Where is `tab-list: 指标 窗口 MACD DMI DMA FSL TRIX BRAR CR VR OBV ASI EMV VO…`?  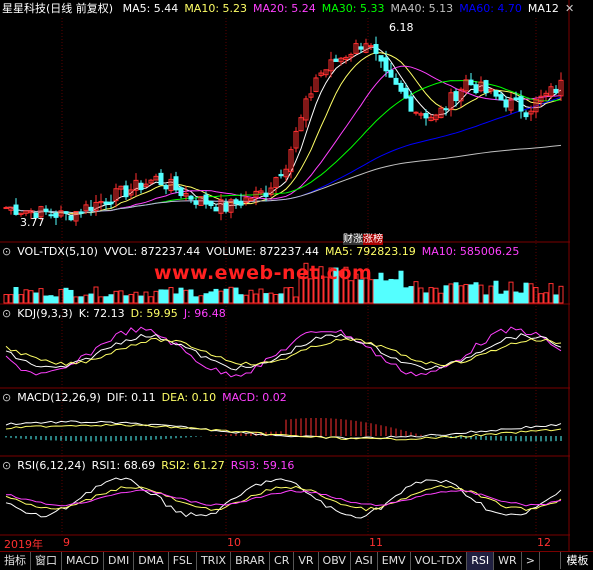
tab-list: 指标 窗口 MACD DMI DMA FSL TRIX BRAR CR VR OBV ASI EMV VO… is located at coordinates (270, 561).